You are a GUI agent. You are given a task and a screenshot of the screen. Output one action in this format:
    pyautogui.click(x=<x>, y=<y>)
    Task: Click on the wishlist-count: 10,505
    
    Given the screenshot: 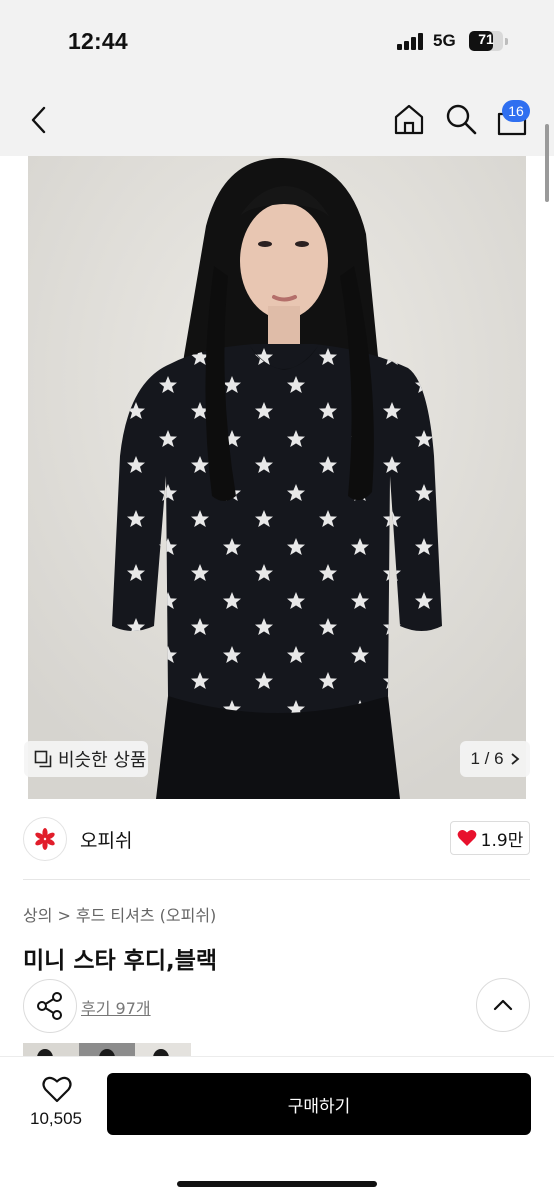 What is the action you would take?
    pyautogui.click(x=56, y=1118)
    